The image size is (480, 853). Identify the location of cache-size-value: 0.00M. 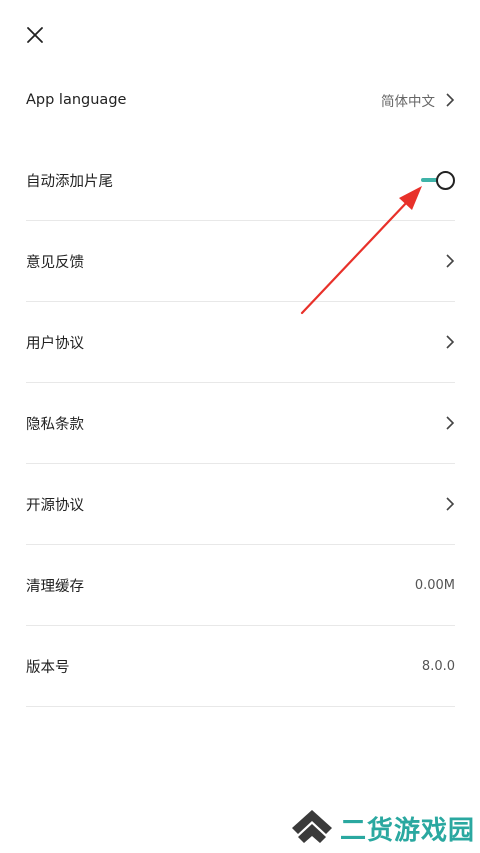
(434, 585).